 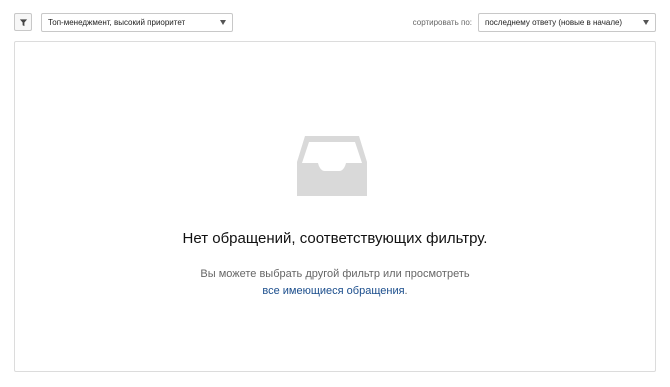 What do you see at coordinates (335, 238) in the screenshot?
I see `empty-state-title: Нет обращений, соответствующих фильтру.` at bounding box center [335, 238].